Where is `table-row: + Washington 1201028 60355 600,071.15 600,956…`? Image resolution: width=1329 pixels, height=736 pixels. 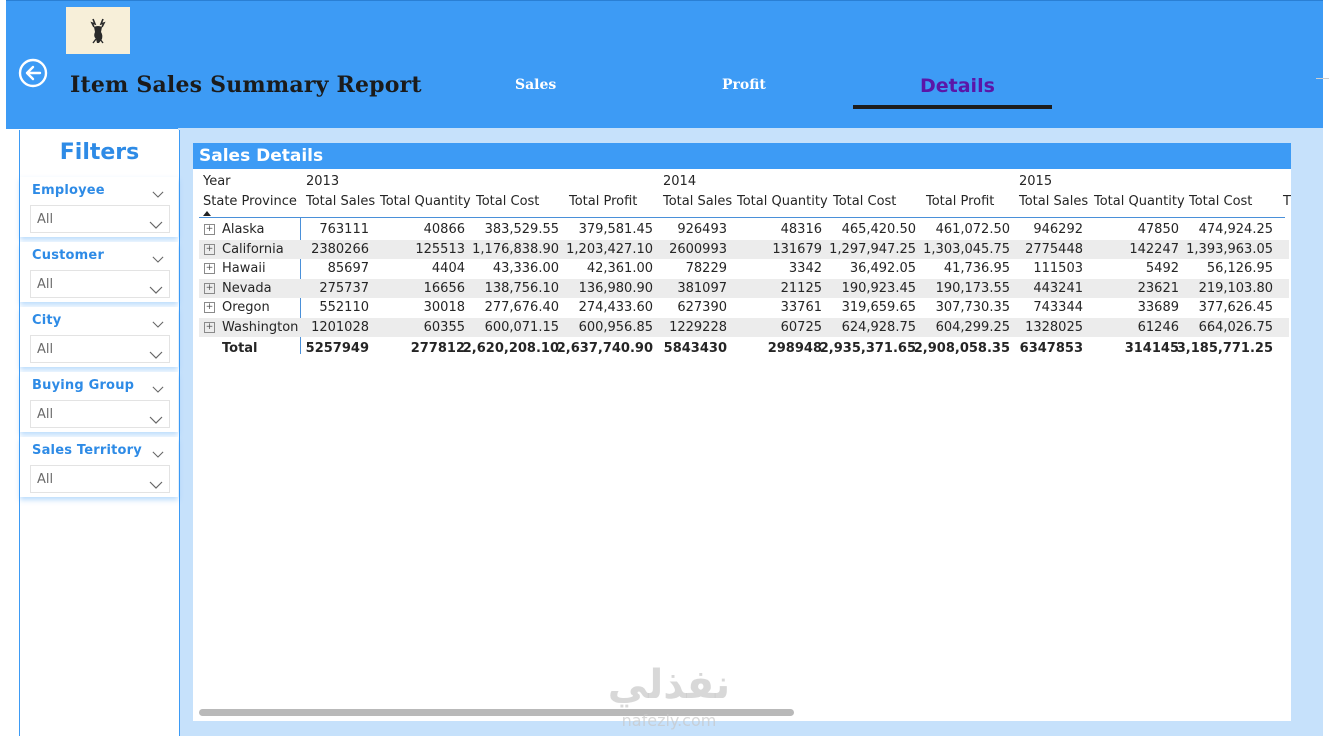 table-row: + Washington 1201028 60355 600,071.15 600,956… is located at coordinates (744, 327).